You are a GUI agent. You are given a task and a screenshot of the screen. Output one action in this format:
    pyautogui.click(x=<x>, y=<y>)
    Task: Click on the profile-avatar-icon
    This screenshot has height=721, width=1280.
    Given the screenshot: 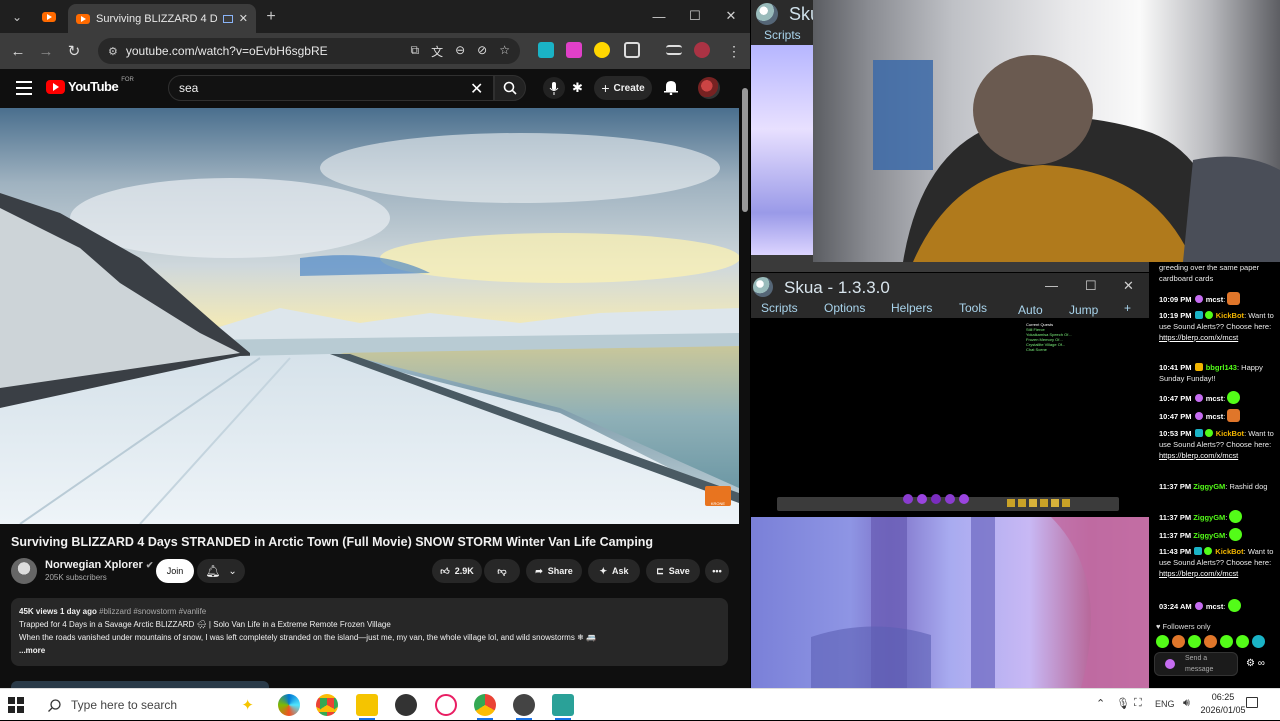 What is the action you would take?
    pyautogui.click(x=702, y=50)
    